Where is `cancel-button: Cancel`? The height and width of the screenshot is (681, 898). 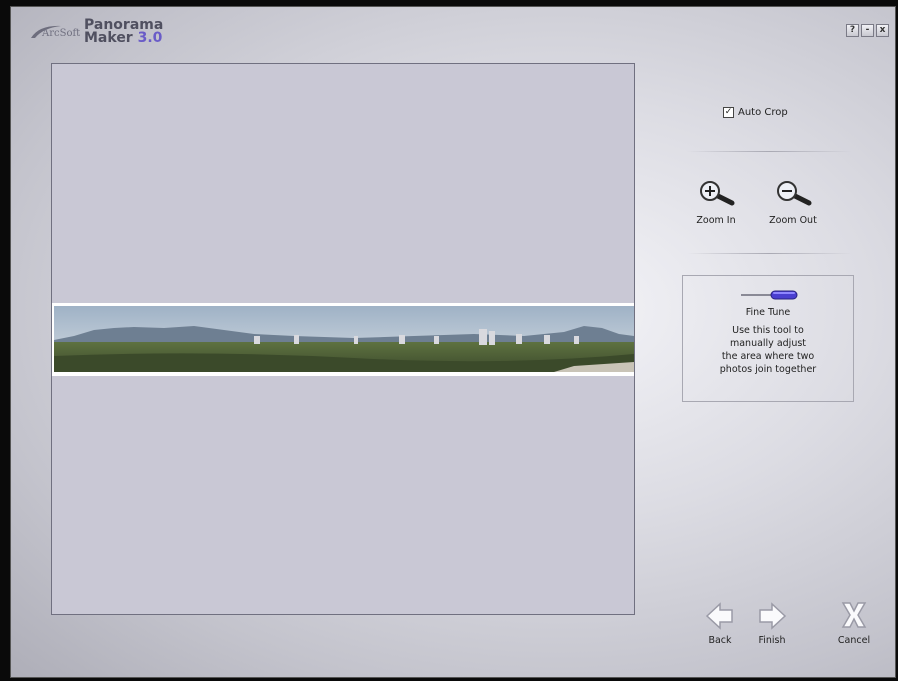 cancel-button: Cancel is located at coordinates (854, 623).